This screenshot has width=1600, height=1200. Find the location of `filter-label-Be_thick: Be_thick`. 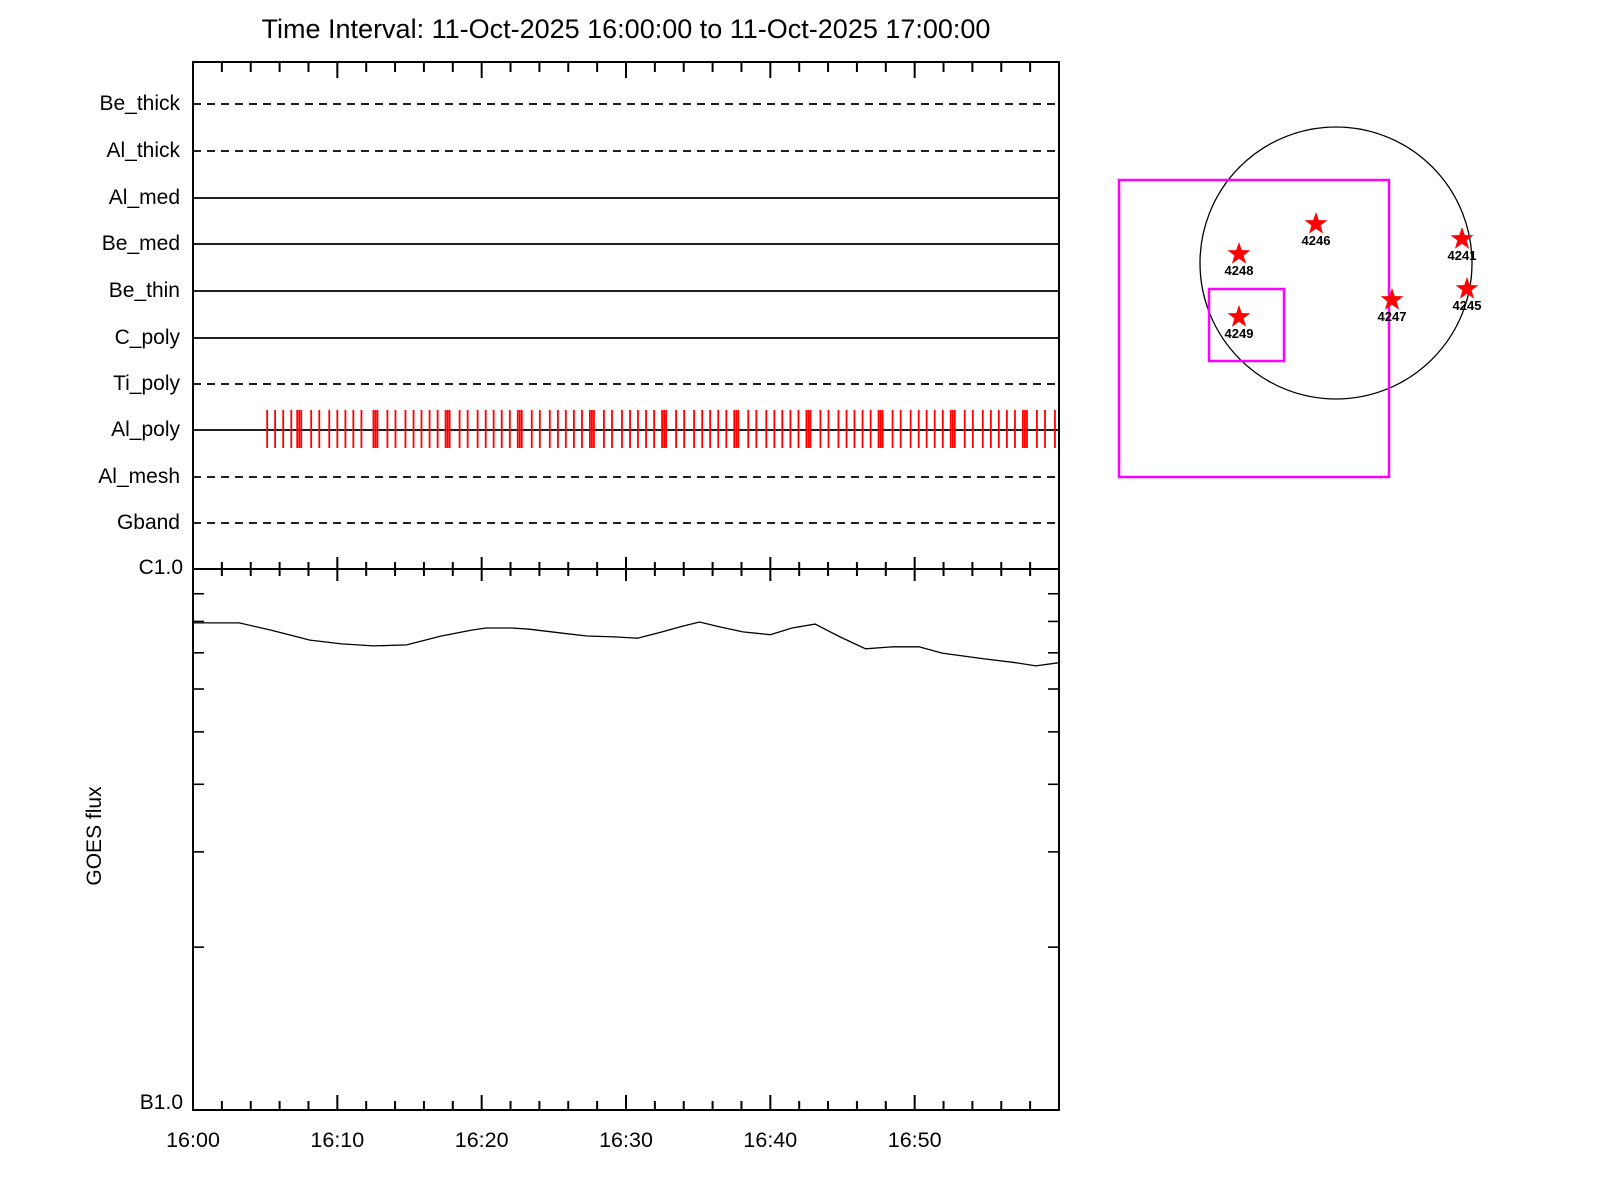

filter-label-Be_thick: Be_thick is located at coordinates (139, 103).